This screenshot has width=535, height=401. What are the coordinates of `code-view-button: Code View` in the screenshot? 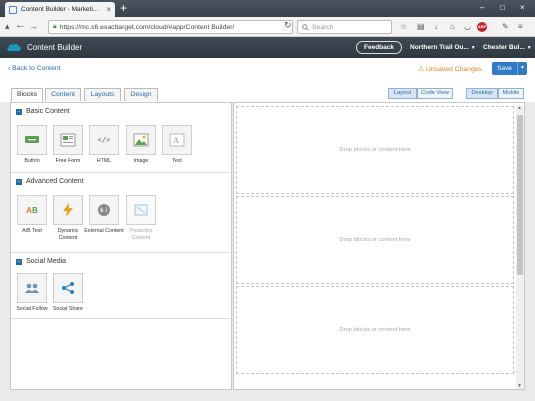 It's located at (435, 93).